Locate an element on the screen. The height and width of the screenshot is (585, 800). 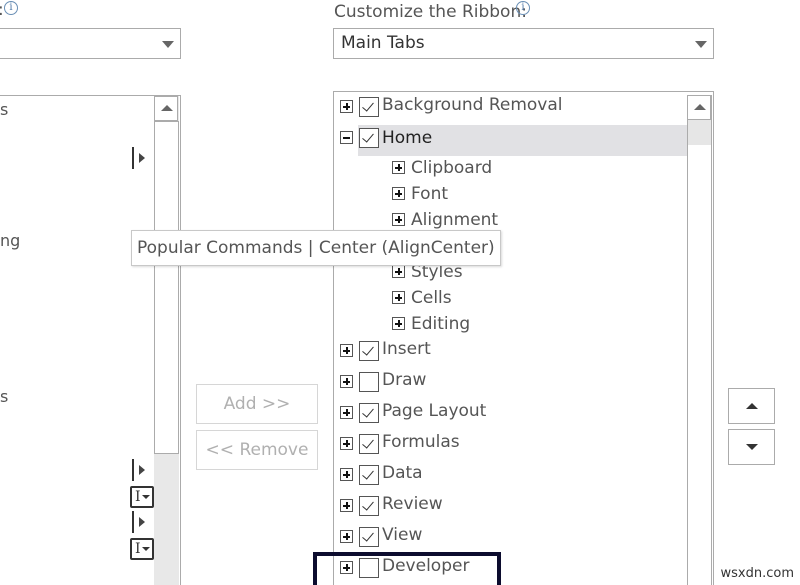
tree-item: Data is located at coordinates (509, 475).